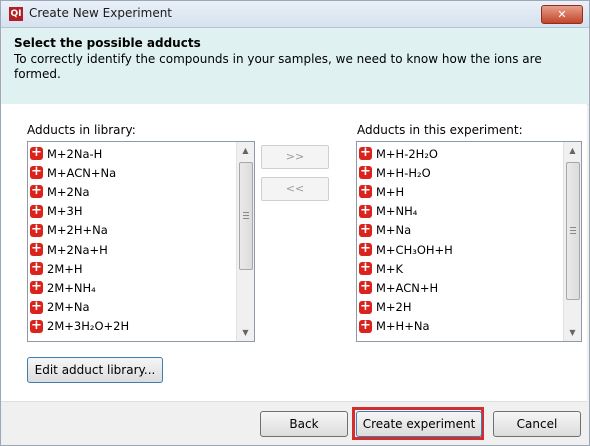 The height and width of the screenshot is (446, 590). What do you see at coordinates (461, 268) in the screenshot?
I see `list-item: + M+K` at bounding box center [461, 268].